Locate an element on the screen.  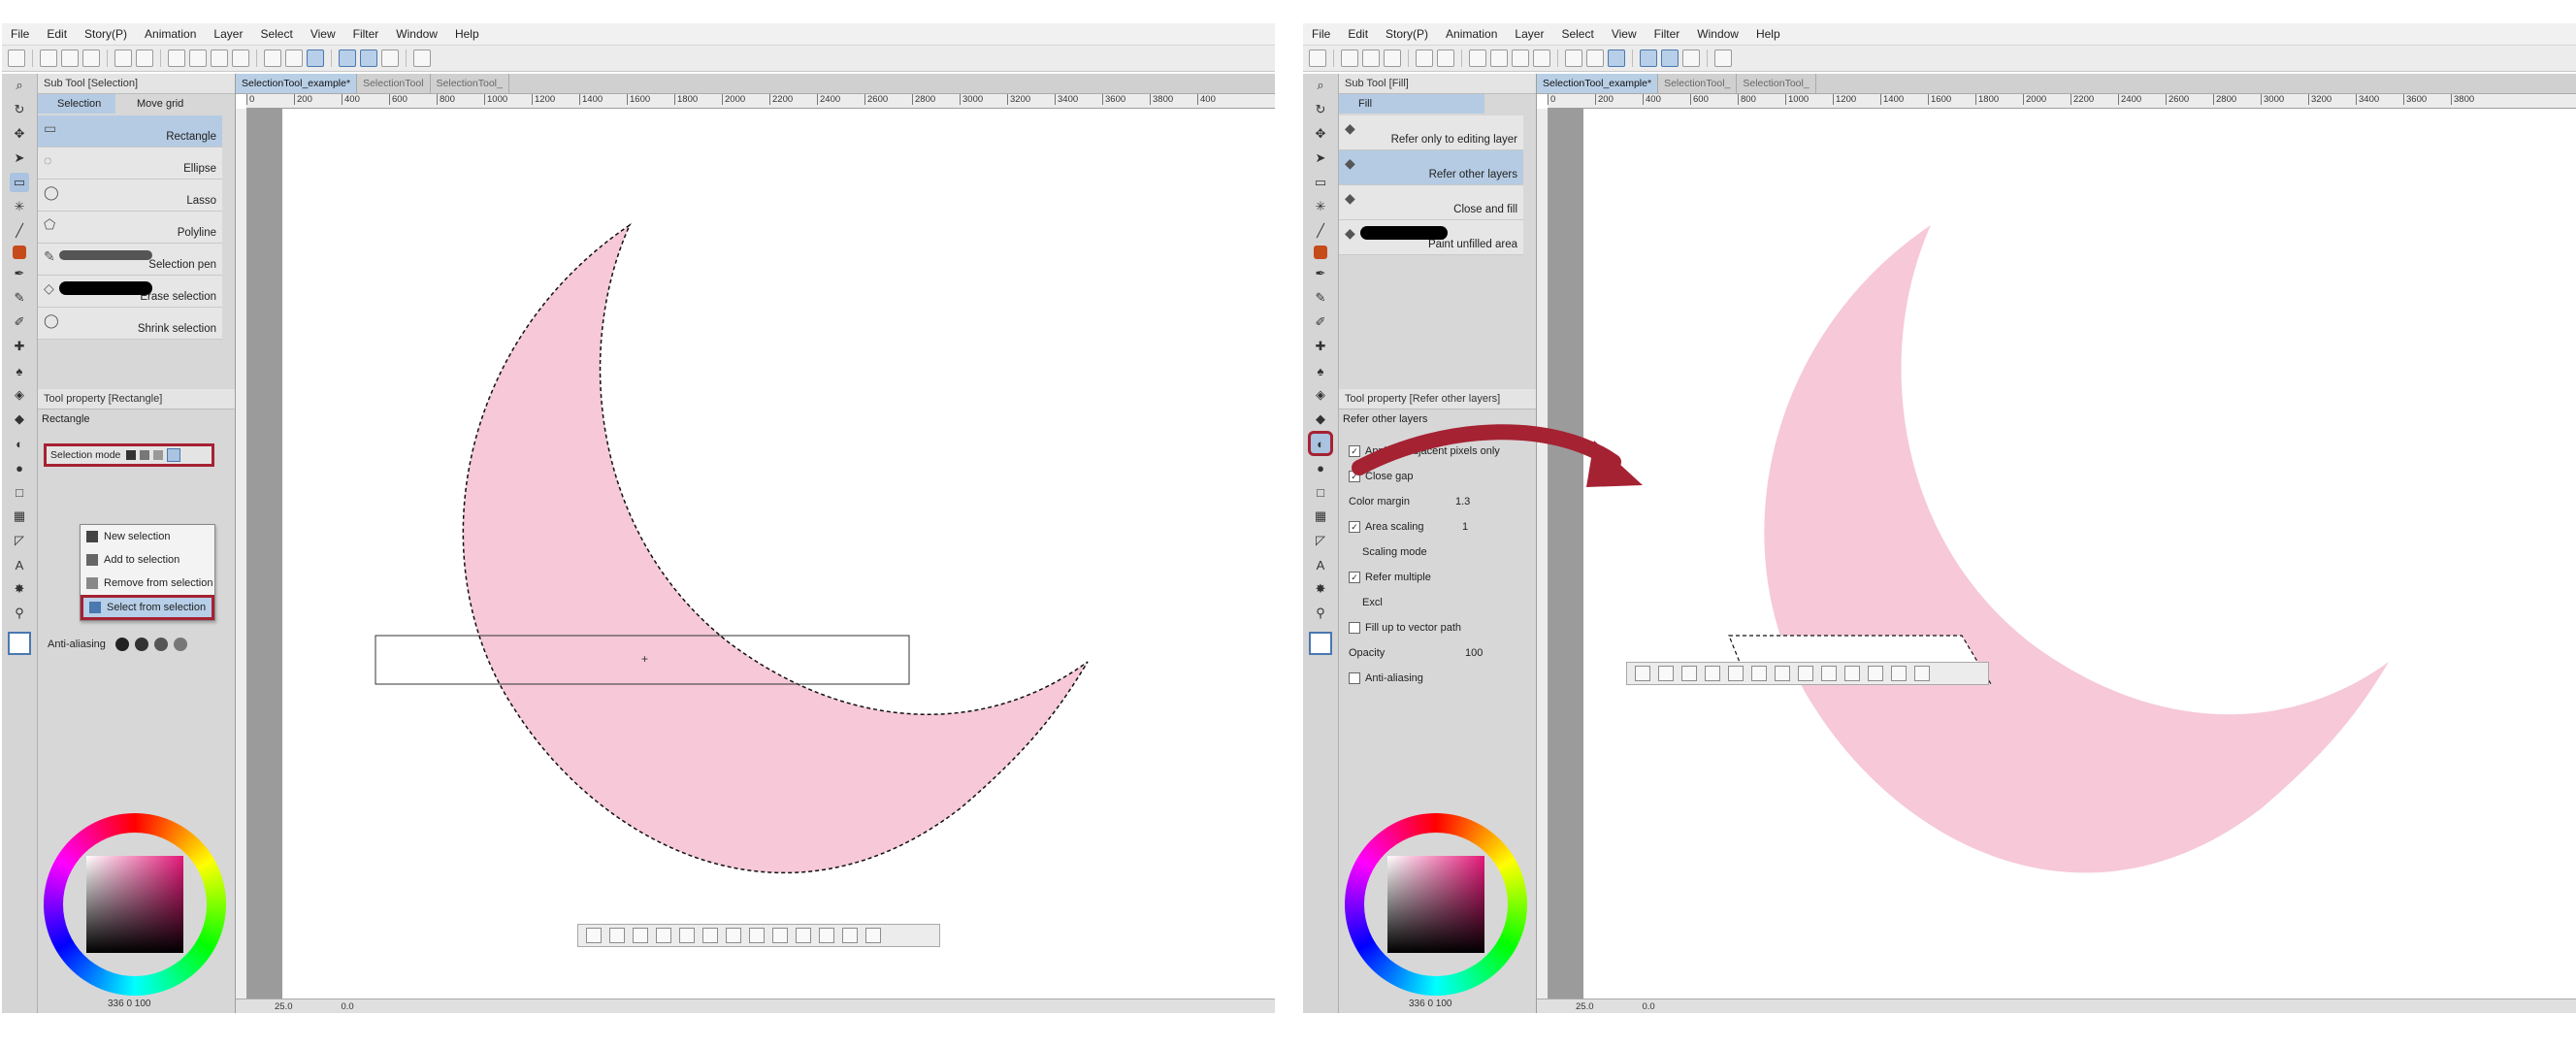
zoom-tool-icon: ⌕ is located at coordinates (19, 85).